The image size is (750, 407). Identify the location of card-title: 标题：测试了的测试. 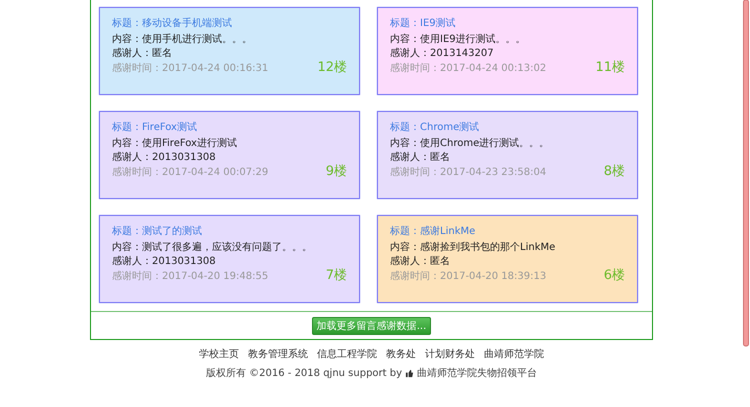
(157, 232).